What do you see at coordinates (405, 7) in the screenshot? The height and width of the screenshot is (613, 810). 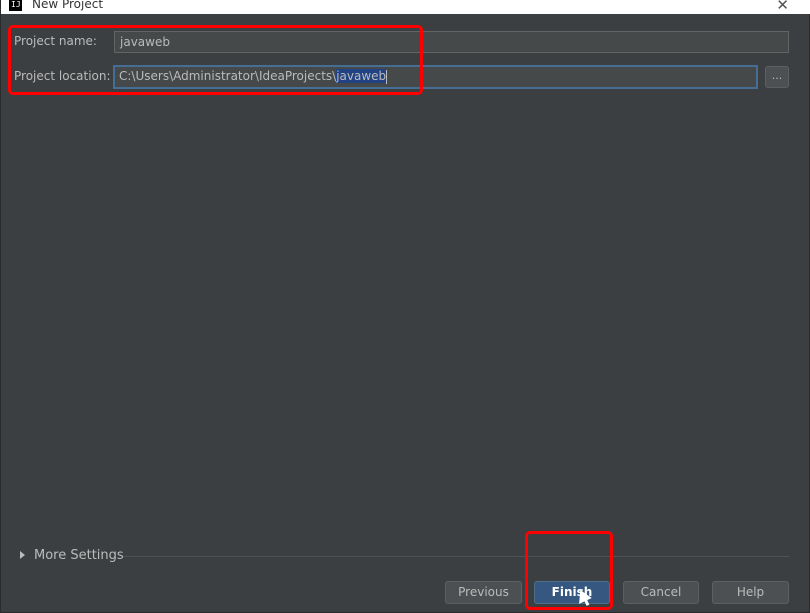 I see `title-bar: IJ New Project ✕` at bounding box center [405, 7].